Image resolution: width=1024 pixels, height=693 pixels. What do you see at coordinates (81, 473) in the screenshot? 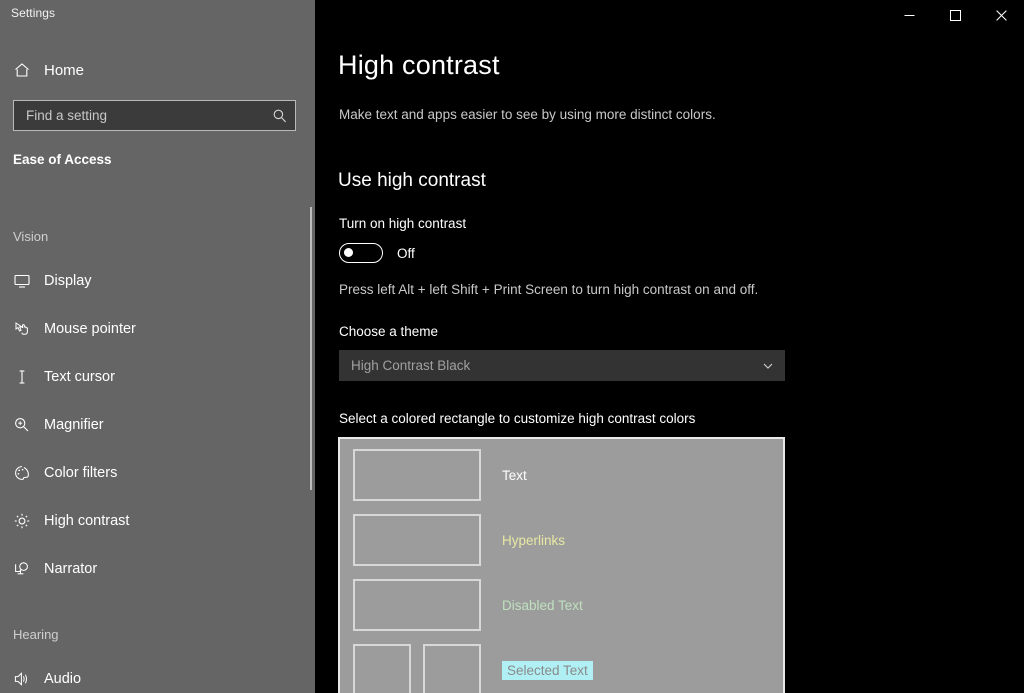
I see `sidebar-item-label: Color filters` at bounding box center [81, 473].